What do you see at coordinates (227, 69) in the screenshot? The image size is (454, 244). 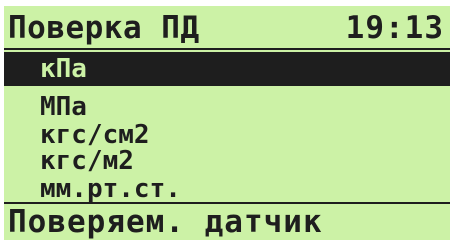 I see `menu-item-kpa: кПа` at bounding box center [227, 69].